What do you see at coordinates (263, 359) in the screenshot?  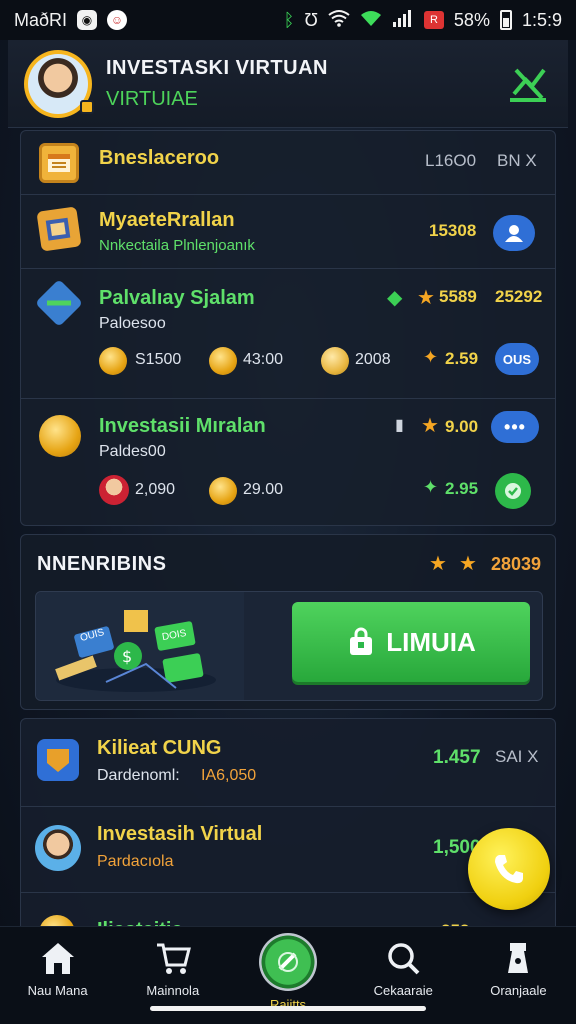 I see `coin-amount: 43:00` at bounding box center [263, 359].